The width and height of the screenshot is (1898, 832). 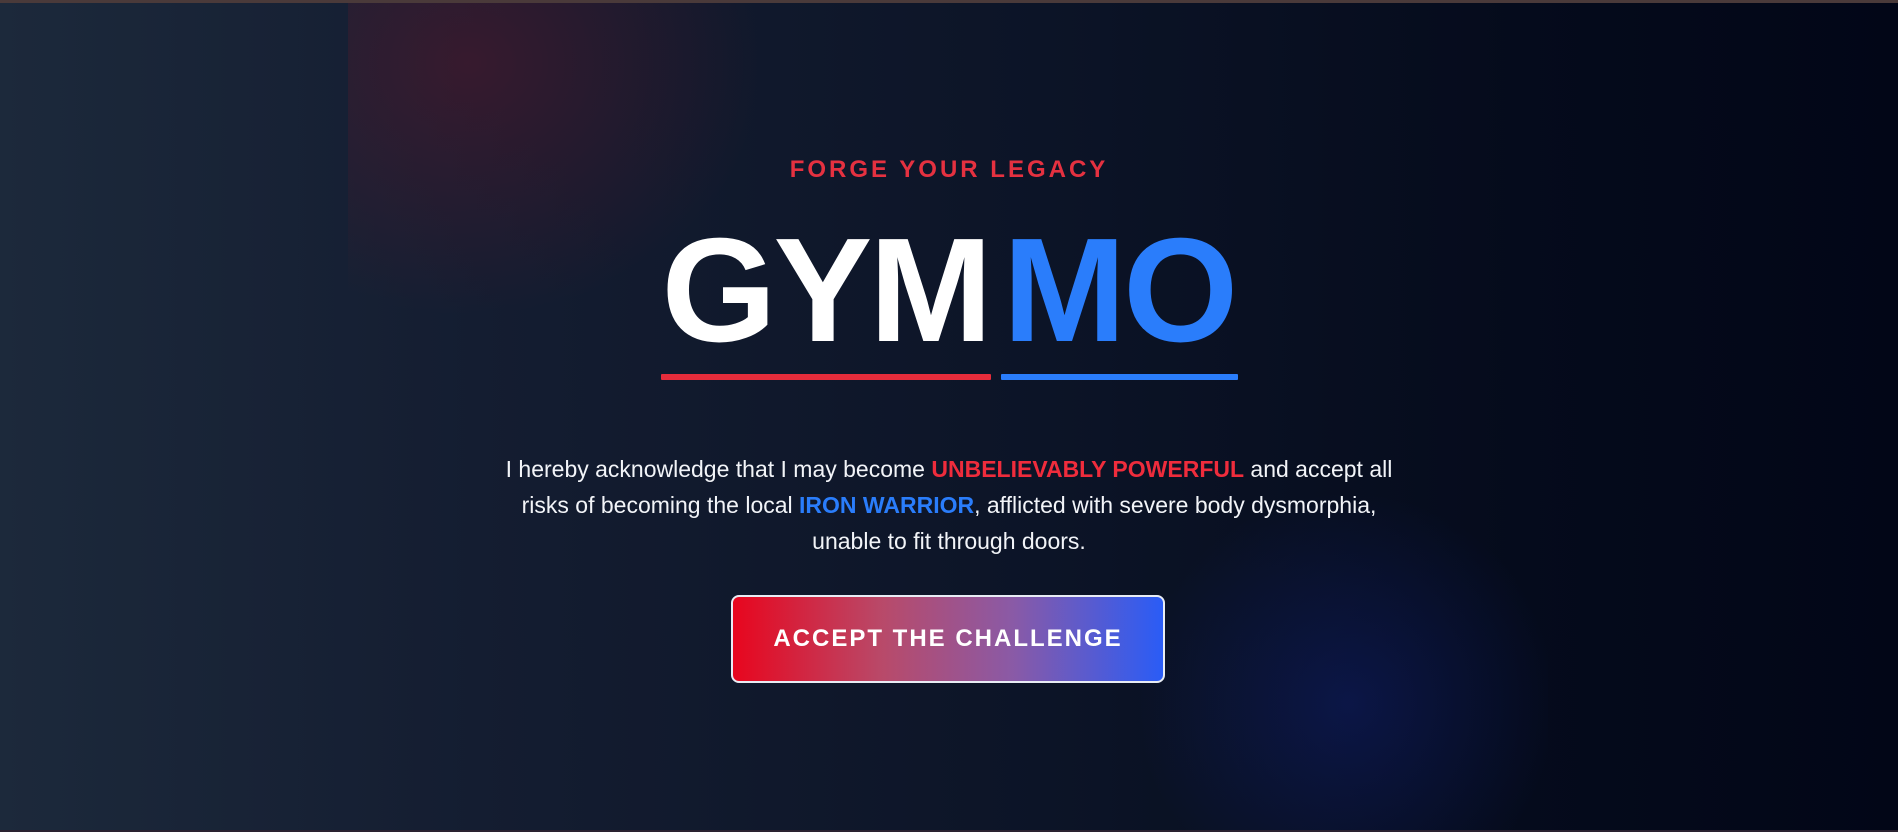 What do you see at coordinates (825, 377) in the screenshot?
I see `logo-underline-red` at bounding box center [825, 377].